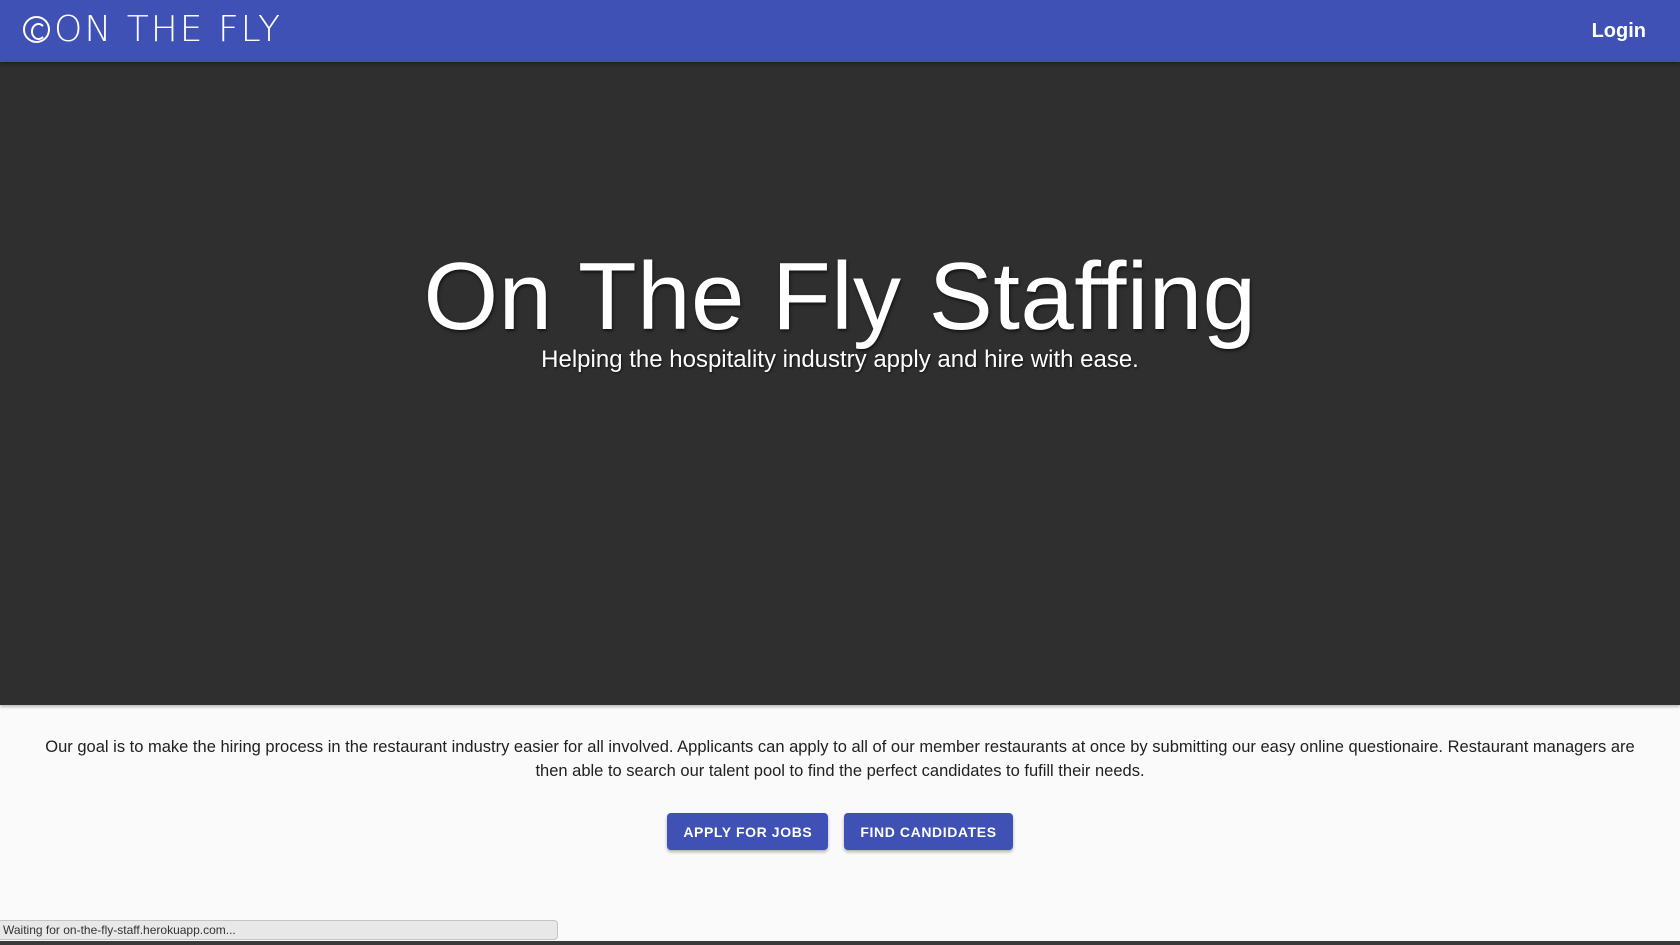  What do you see at coordinates (840, 943) in the screenshot?
I see `window-bottom-edge` at bounding box center [840, 943].